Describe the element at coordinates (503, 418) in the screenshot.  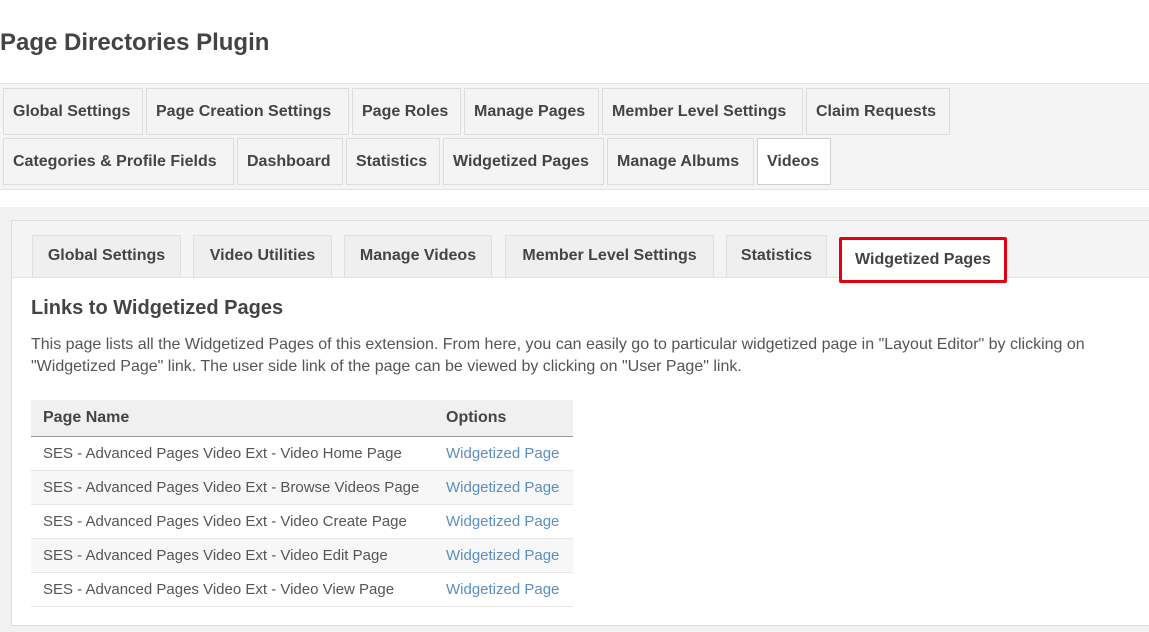
I see `column-header-options: Options` at that location.